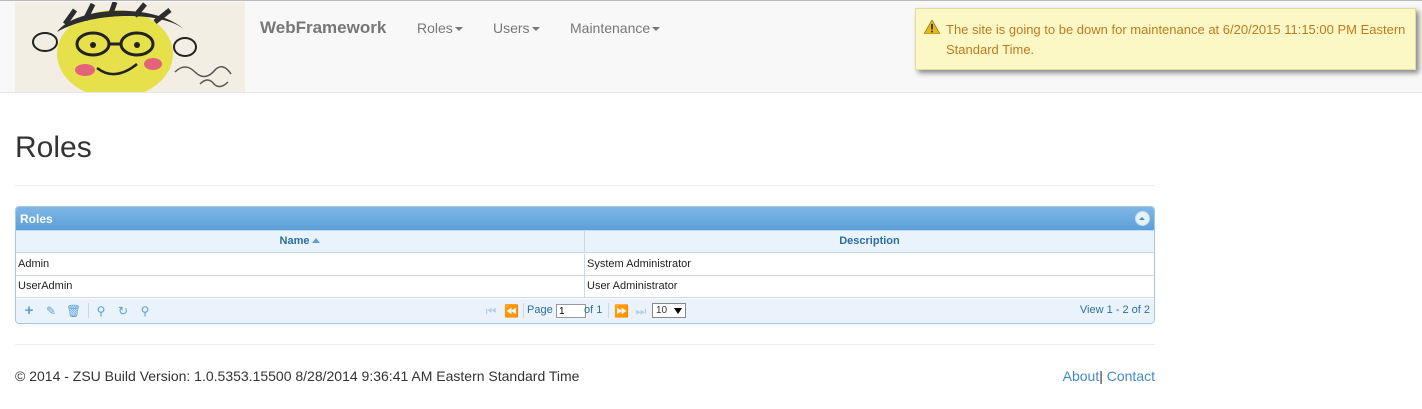  I want to click on column-header-description: Description, so click(869, 242).